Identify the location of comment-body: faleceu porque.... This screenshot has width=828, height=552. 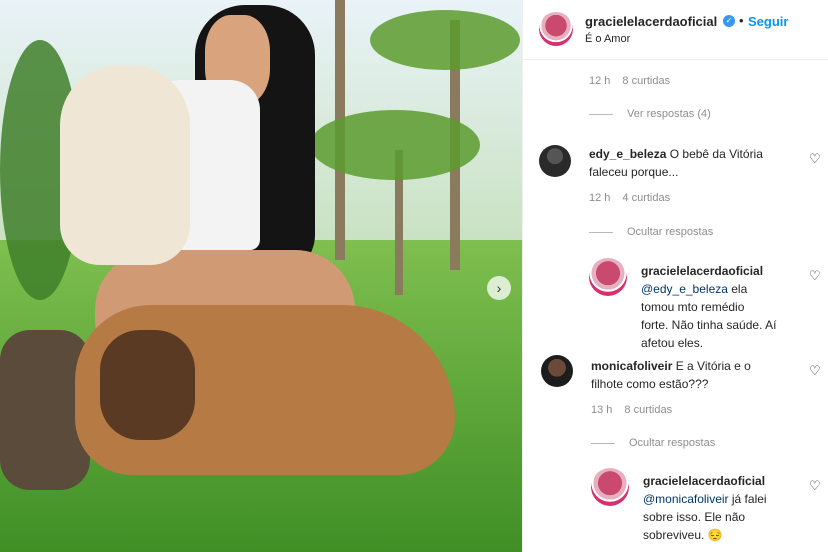
(634, 172).